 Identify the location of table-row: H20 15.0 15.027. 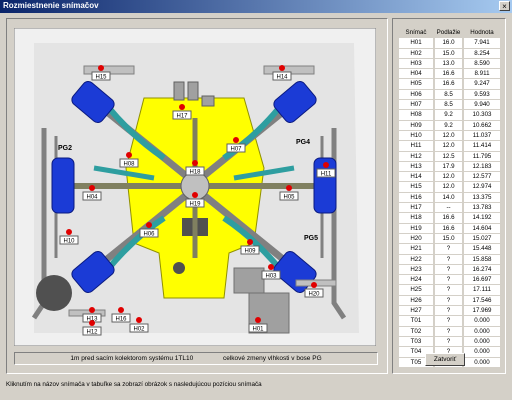
(450, 239).